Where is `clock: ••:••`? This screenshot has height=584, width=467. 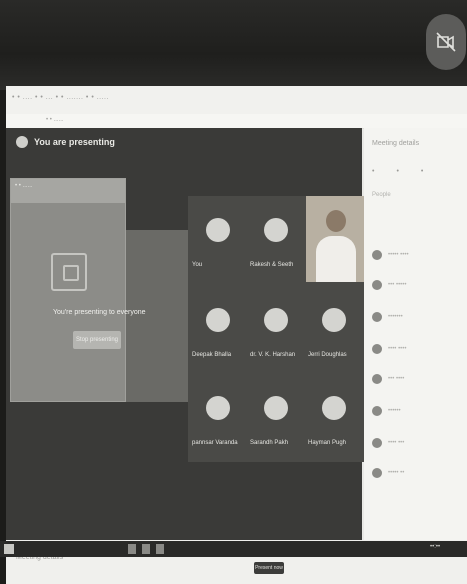
clock: ••:•• is located at coordinates (435, 547).